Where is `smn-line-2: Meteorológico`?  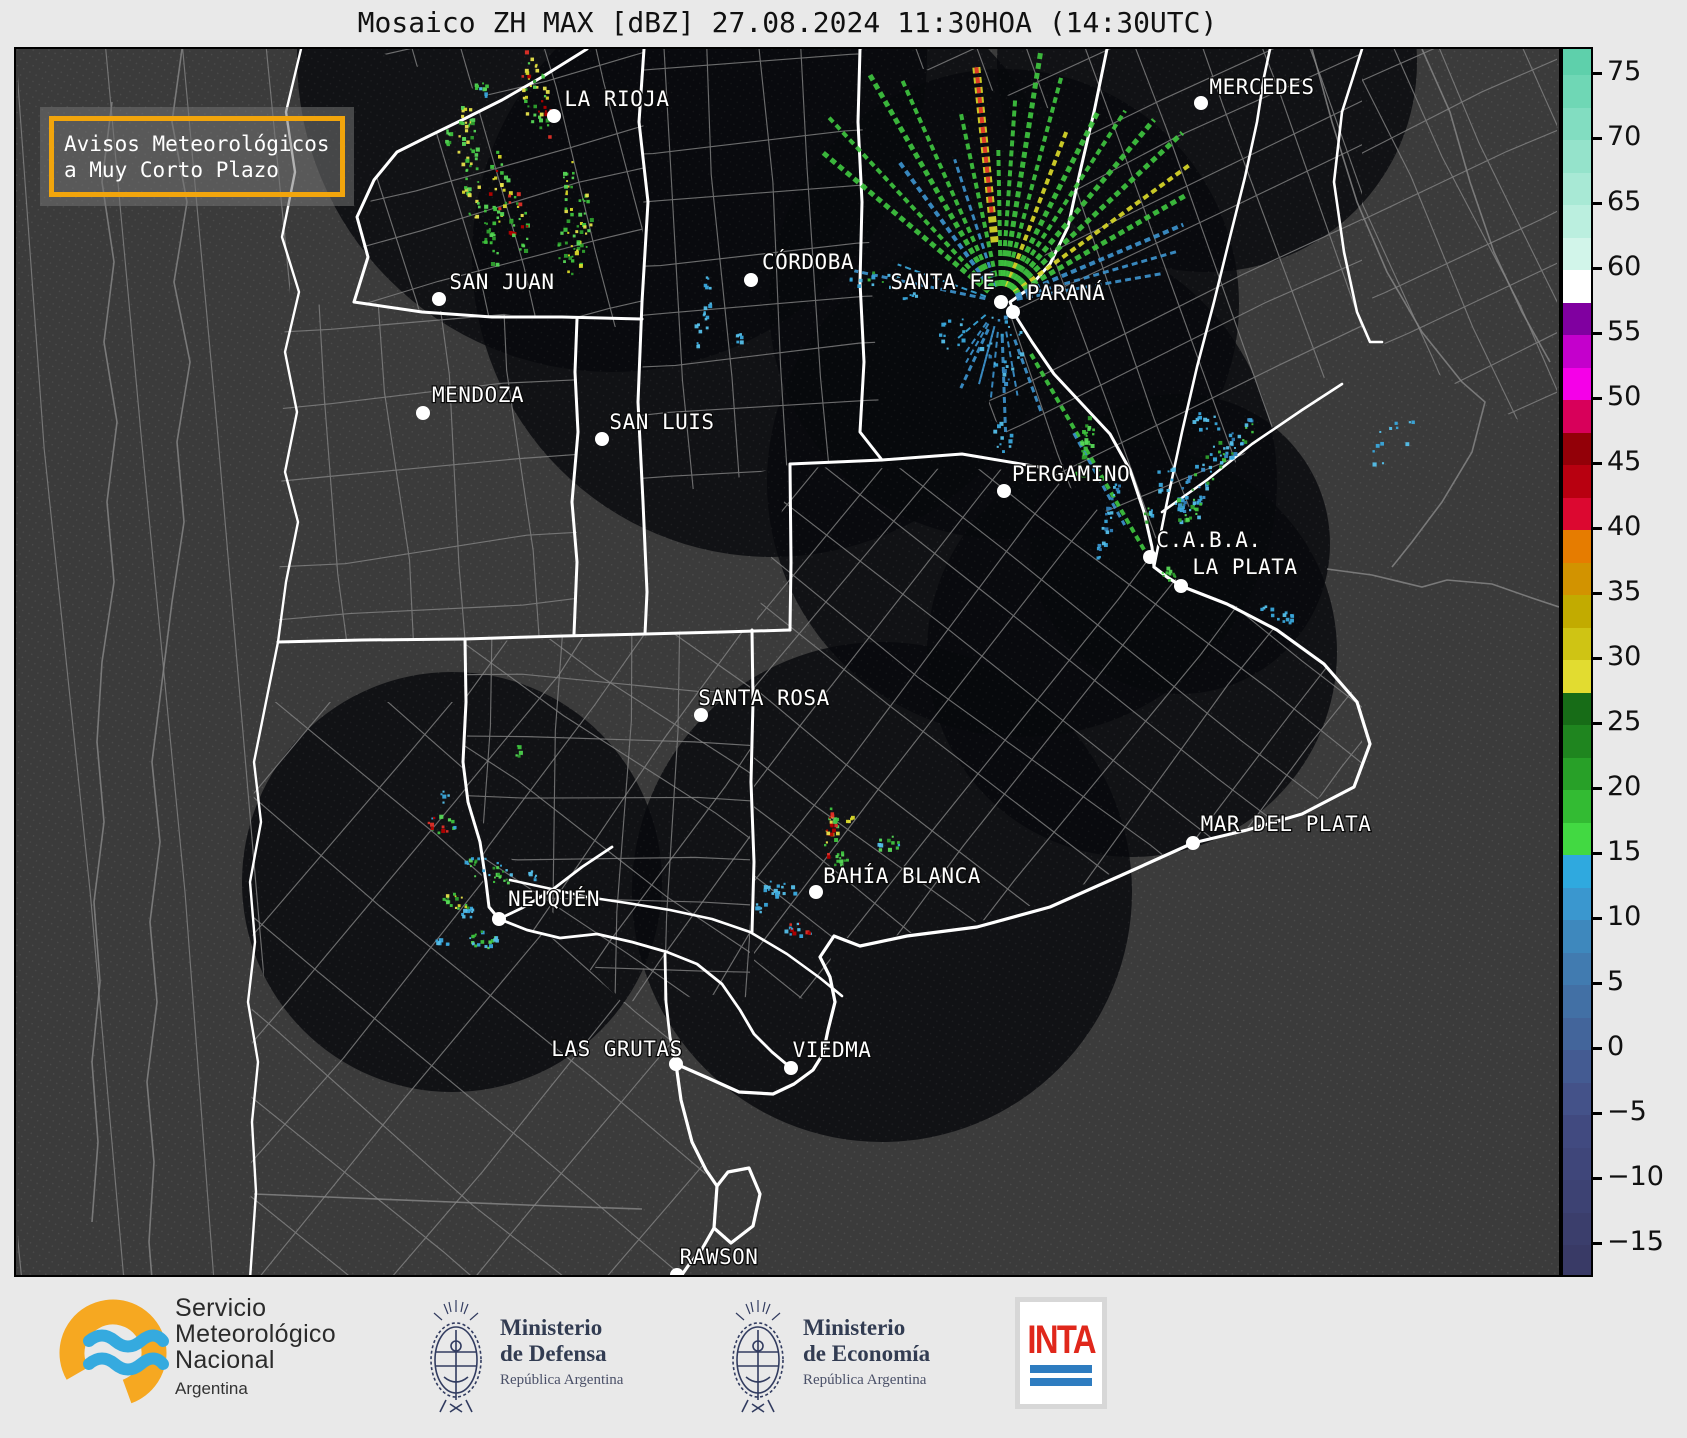
smn-line-2: Meteorológico is located at coordinates (255, 1334).